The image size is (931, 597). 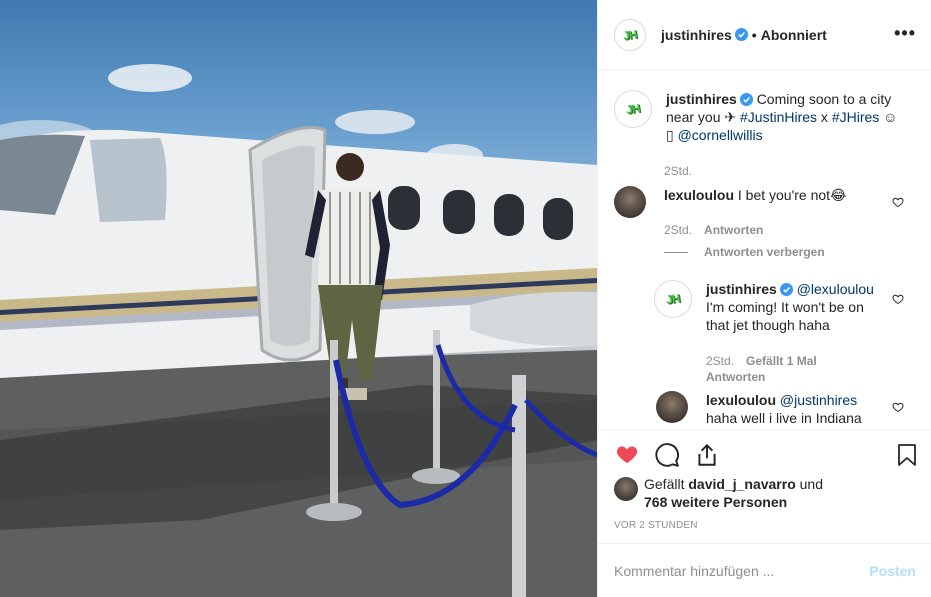 I want to click on hide-replies-toggle: Antworten verbergen, so click(x=744, y=252).